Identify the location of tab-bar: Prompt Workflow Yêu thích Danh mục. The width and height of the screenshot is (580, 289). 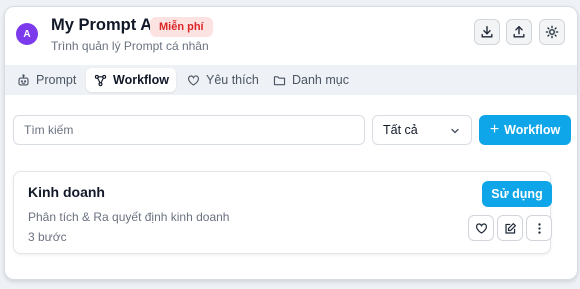
(291, 80).